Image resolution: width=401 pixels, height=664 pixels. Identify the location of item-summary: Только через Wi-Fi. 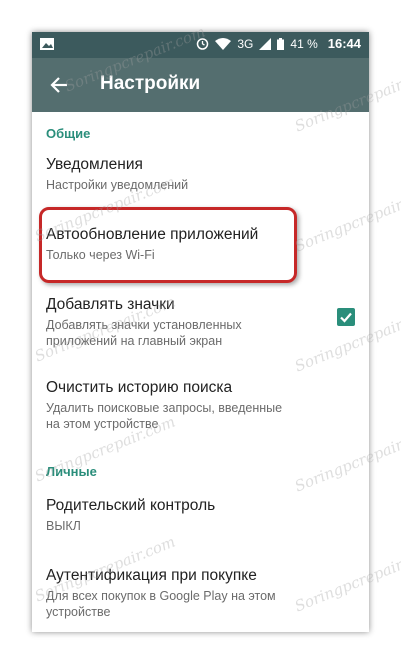
(100, 255).